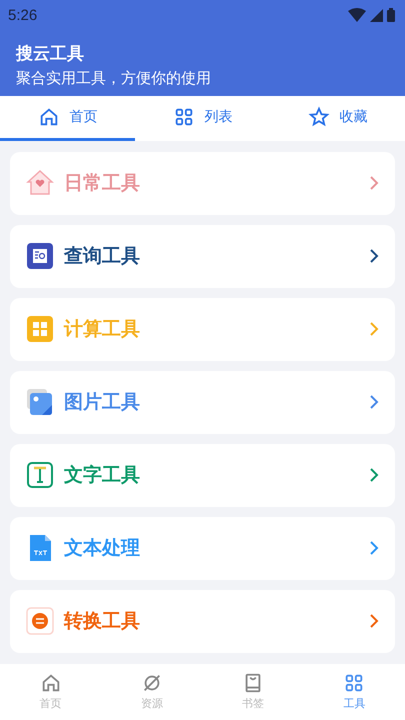 The image size is (405, 720). What do you see at coordinates (202, 183) in the screenshot?
I see `tool-card: 日常工具` at bounding box center [202, 183].